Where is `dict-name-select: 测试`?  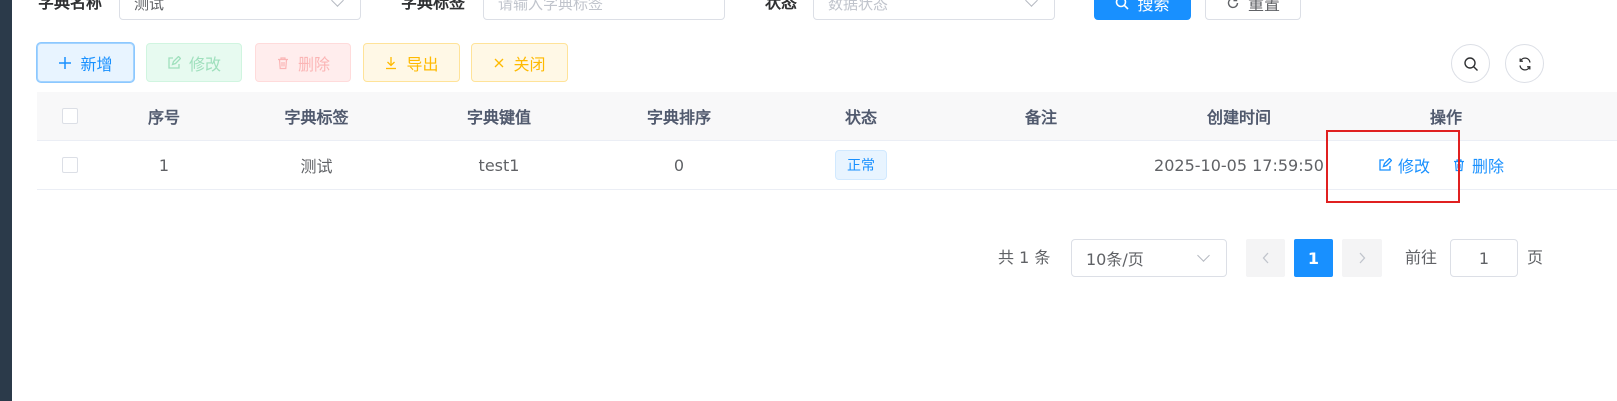
dict-name-select: 测试 is located at coordinates (240, 10).